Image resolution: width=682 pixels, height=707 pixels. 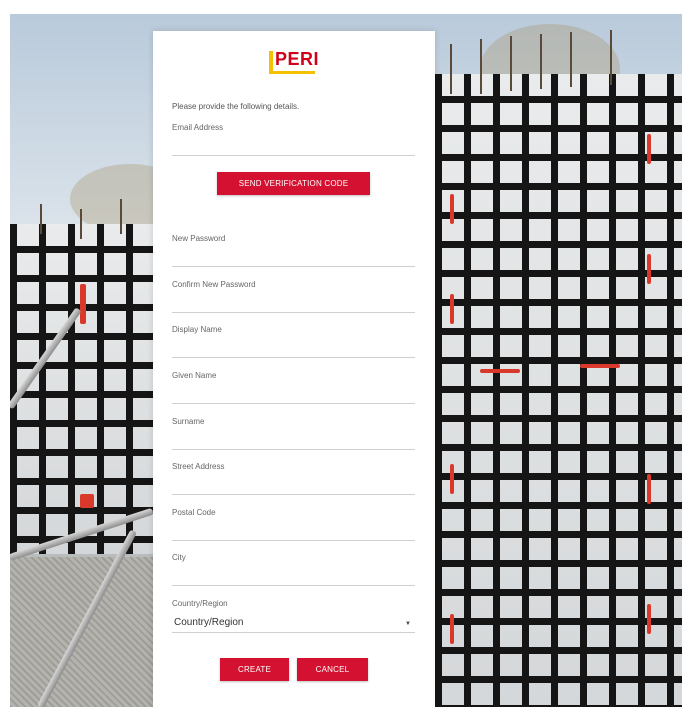 What do you see at coordinates (214, 284) in the screenshot?
I see `confirm-password-label: Confirm New Password` at bounding box center [214, 284].